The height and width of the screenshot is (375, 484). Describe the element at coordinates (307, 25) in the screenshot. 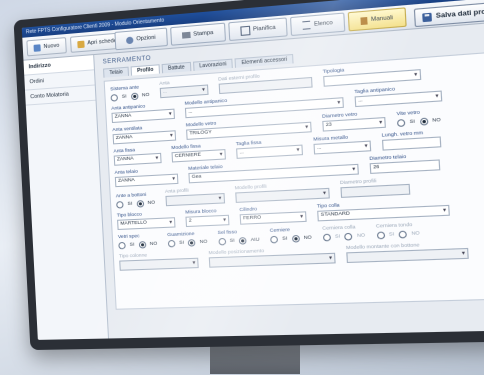

I see `list-icon` at that location.